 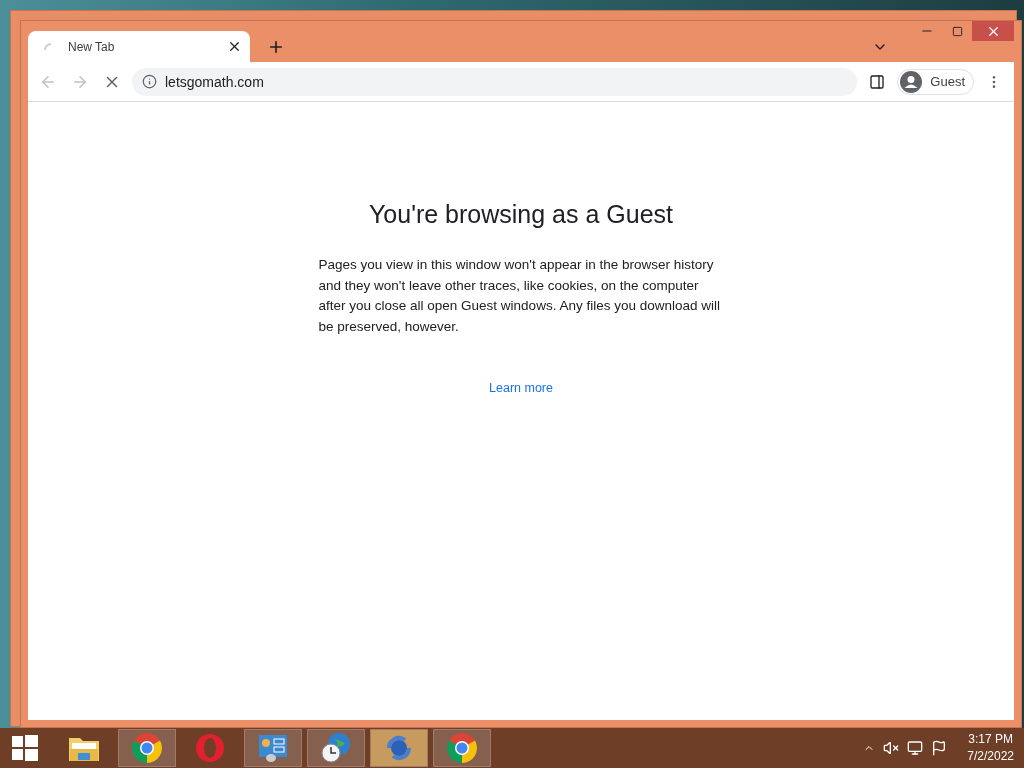 What do you see at coordinates (92, 46) in the screenshot?
I see `tab-title: New Tab` at bounding box center [92, 46].